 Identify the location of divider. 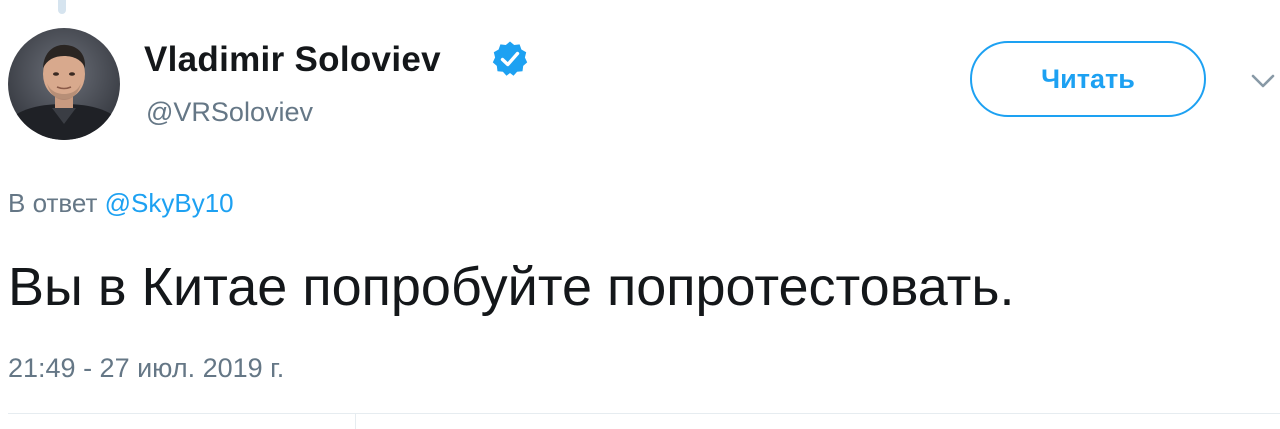
(644, 413).